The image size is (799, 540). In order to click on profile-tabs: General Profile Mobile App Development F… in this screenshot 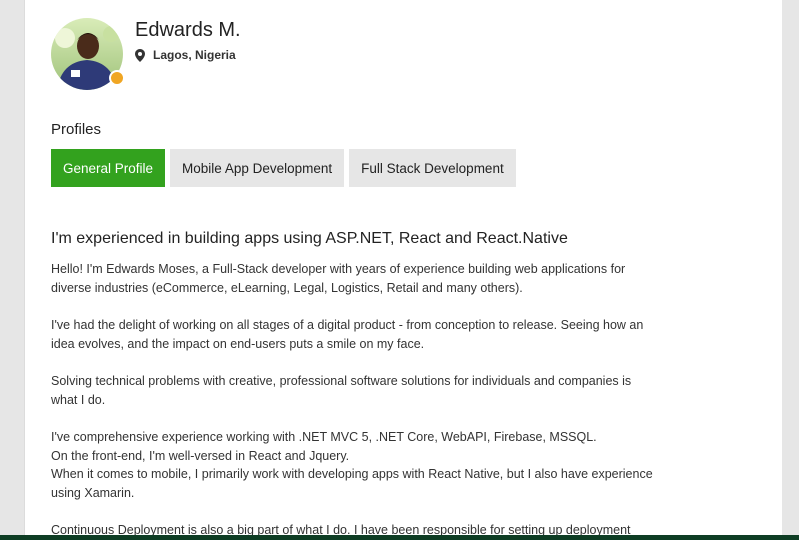, I will do `click(283, 168)`.